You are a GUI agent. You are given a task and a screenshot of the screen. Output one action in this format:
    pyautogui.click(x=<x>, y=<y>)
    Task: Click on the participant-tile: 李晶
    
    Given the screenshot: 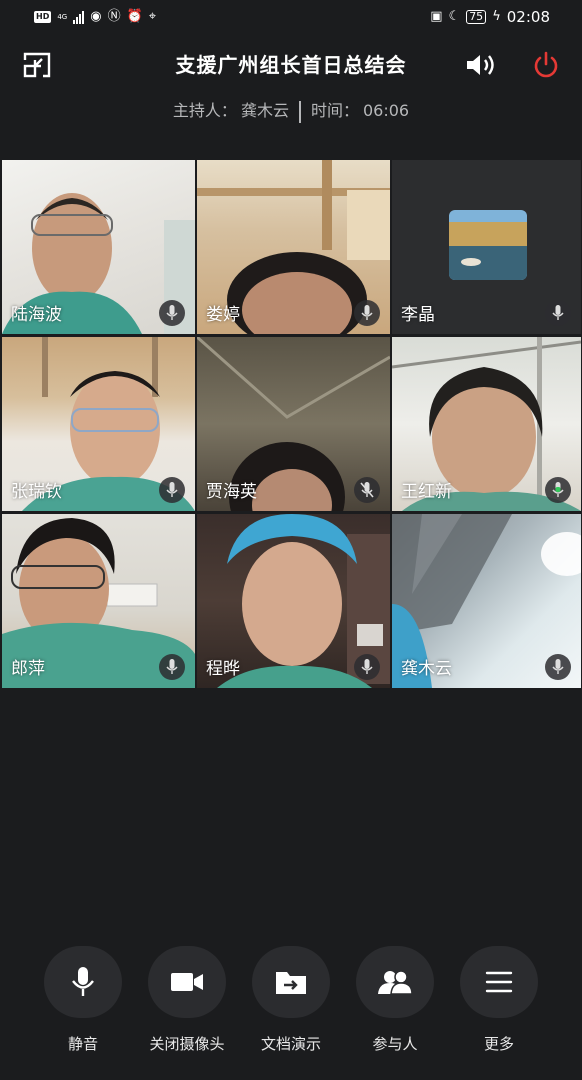 What is the action you would take?
    pyautogui.click(x=486, y=247)
    